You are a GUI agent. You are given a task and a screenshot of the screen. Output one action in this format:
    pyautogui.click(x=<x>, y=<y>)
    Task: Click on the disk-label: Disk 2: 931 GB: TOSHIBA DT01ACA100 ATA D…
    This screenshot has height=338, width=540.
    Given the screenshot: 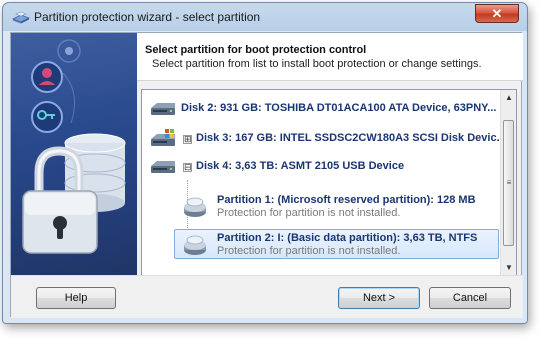 What is the action you would take?
    pyautogui.click(x=339, y=108)
    